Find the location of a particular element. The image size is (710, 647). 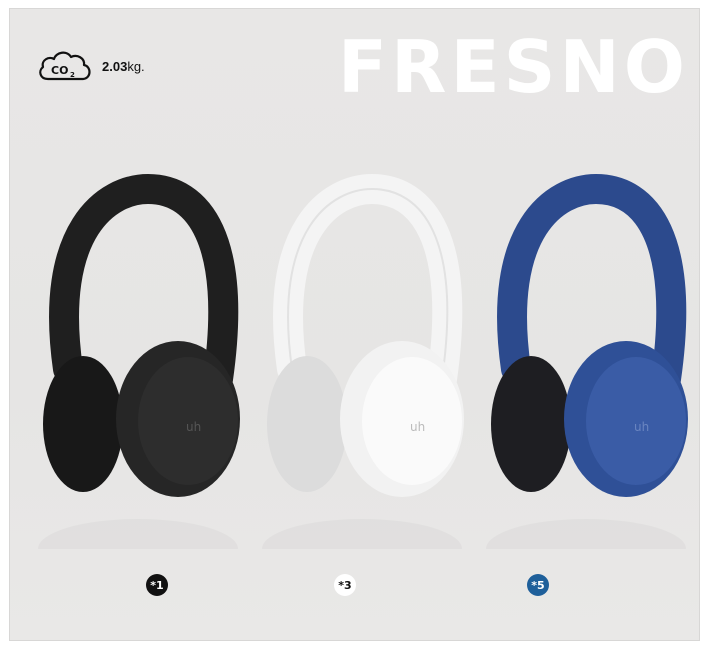

co2-info: CO 2 2.03kg. is located at coordinates (90, 66).